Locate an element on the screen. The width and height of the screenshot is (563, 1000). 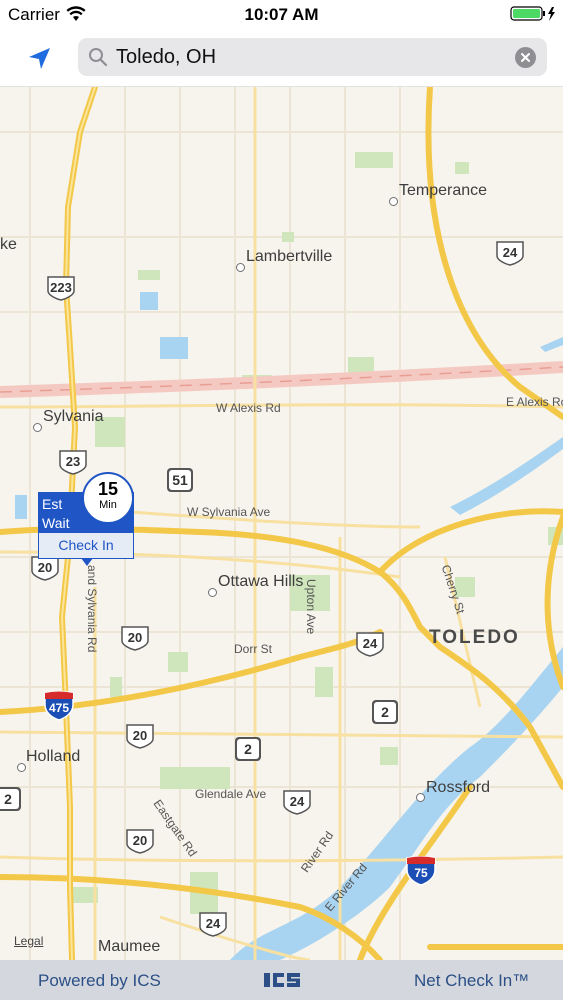
state-route-shield: 51 is located at coordinates (180, 480).